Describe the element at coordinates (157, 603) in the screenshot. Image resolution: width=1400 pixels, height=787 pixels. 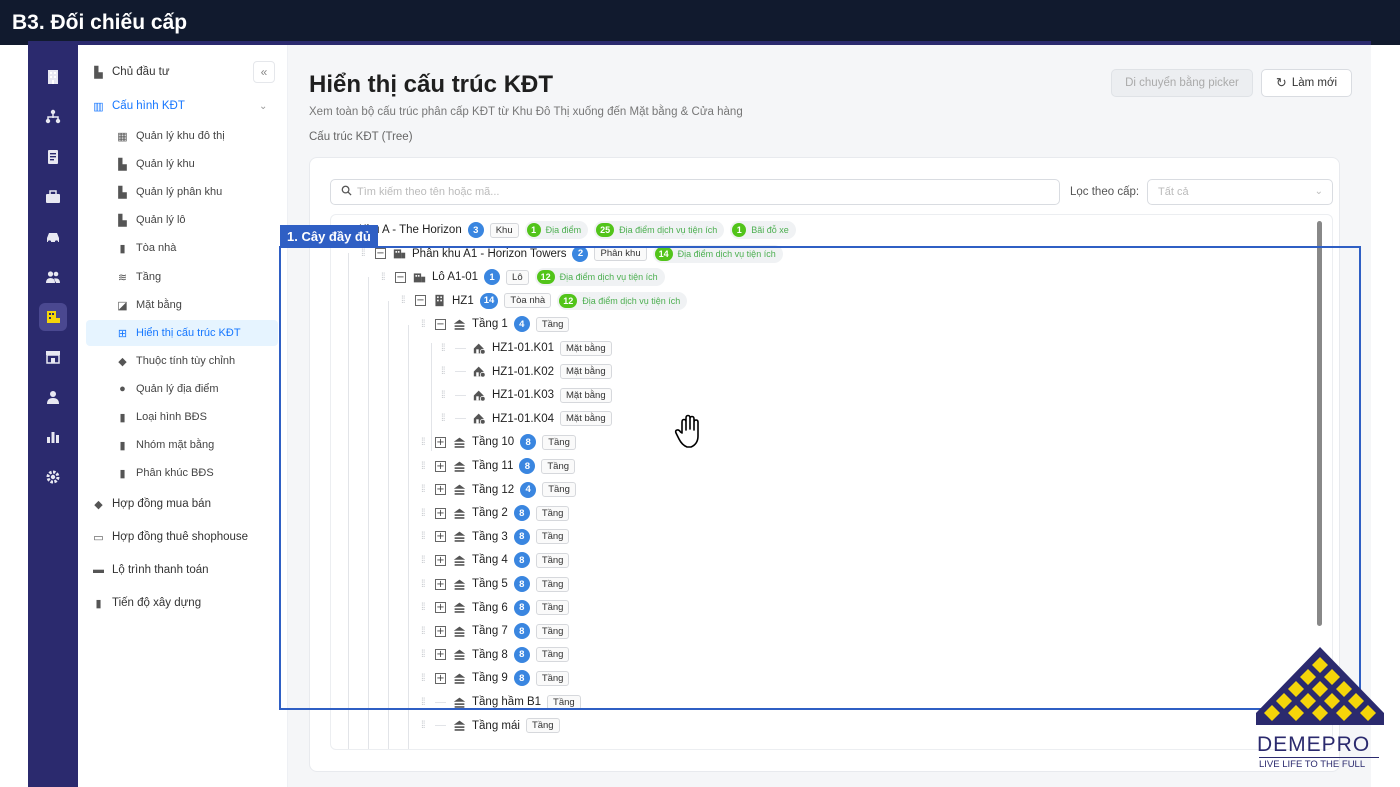
I see `sidebar-item-label: Tiến độ xây dựng` at that location.